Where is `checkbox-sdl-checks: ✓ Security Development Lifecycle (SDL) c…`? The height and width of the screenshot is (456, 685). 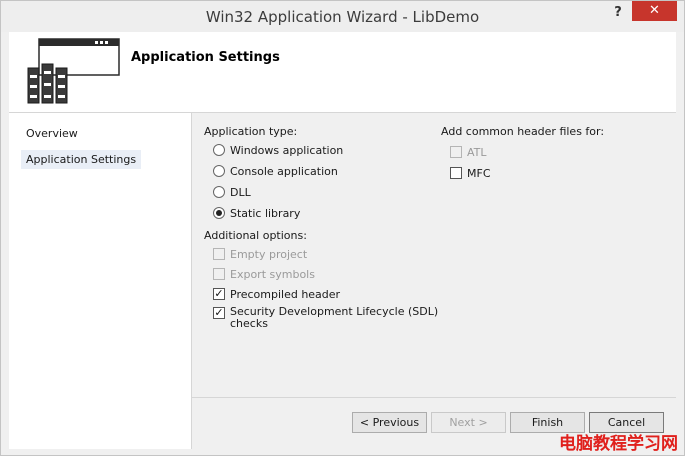
checkbox-sdl-checks: ✓ Security Development Lifecycle (SDL) c… is located at coordinates (325, 320).